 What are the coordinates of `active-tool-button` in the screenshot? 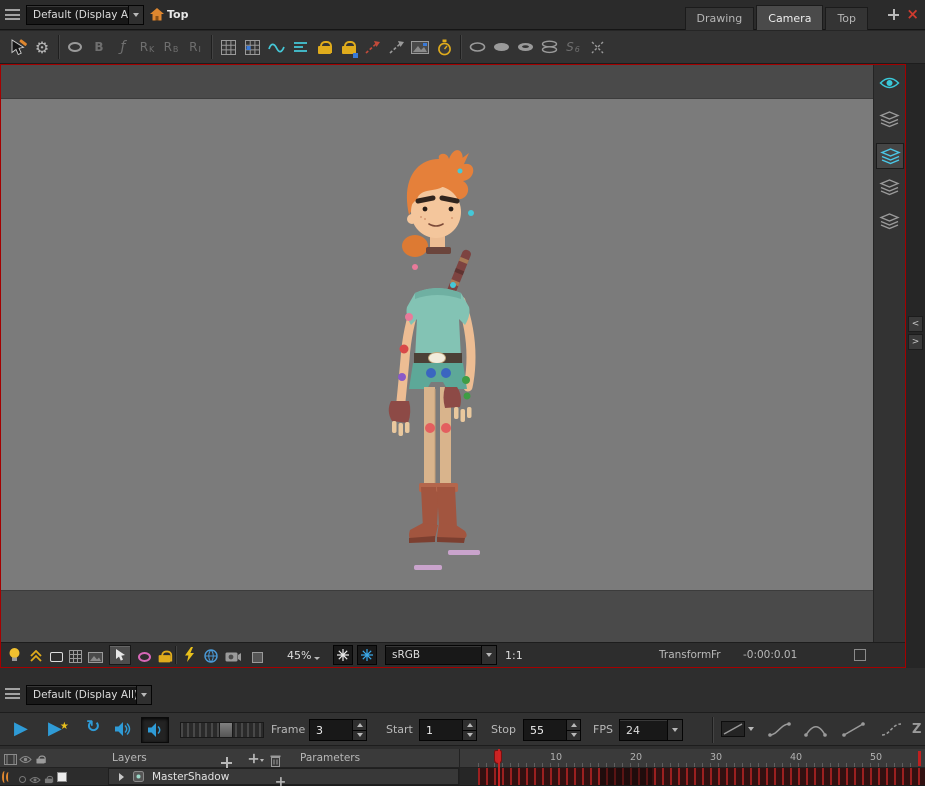 It's located at (120, 655).